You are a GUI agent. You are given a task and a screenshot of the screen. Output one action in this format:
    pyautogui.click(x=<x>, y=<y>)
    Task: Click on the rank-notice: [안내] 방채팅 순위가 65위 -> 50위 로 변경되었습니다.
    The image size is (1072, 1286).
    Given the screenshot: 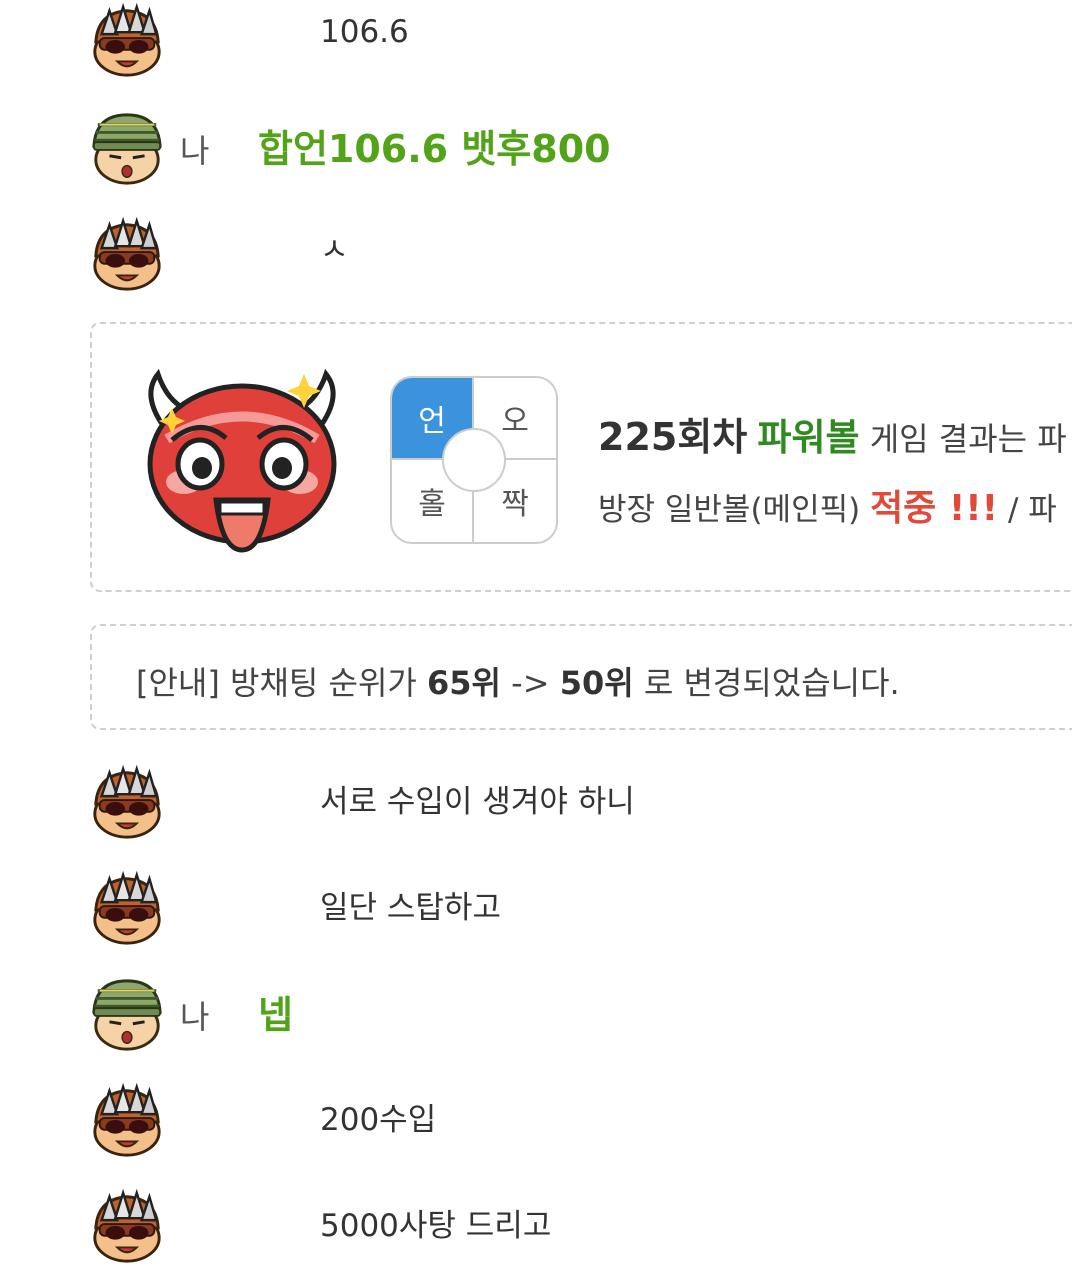 What is the action you would take?
    pyautogui.click(x=581, y=677)
    